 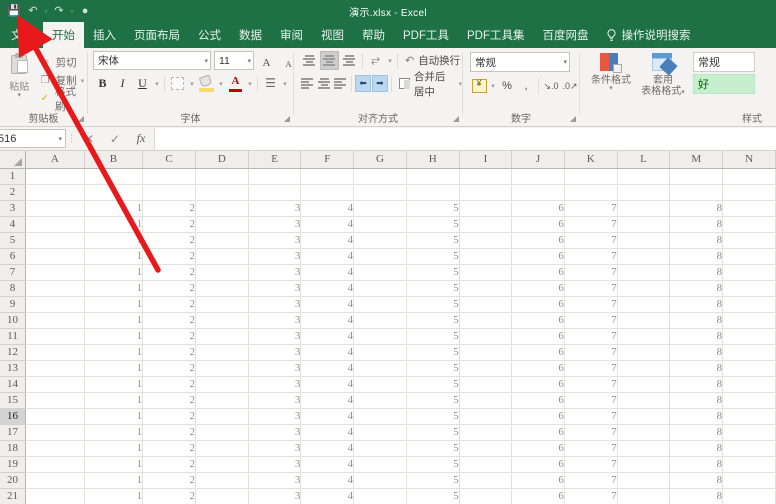 I want to click on row-header-16: 16, so click(x=13, y=416).